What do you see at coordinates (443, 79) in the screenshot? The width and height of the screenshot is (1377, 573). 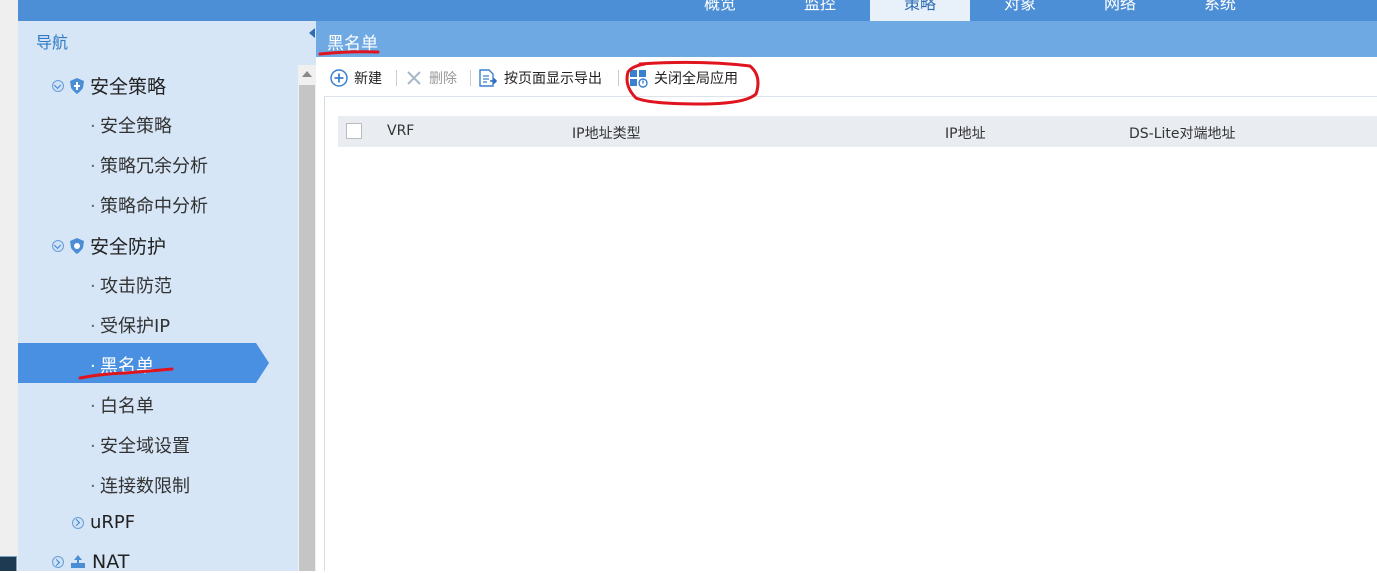 I see `delete-button-label: 删除` at bounding box center [443, 79].